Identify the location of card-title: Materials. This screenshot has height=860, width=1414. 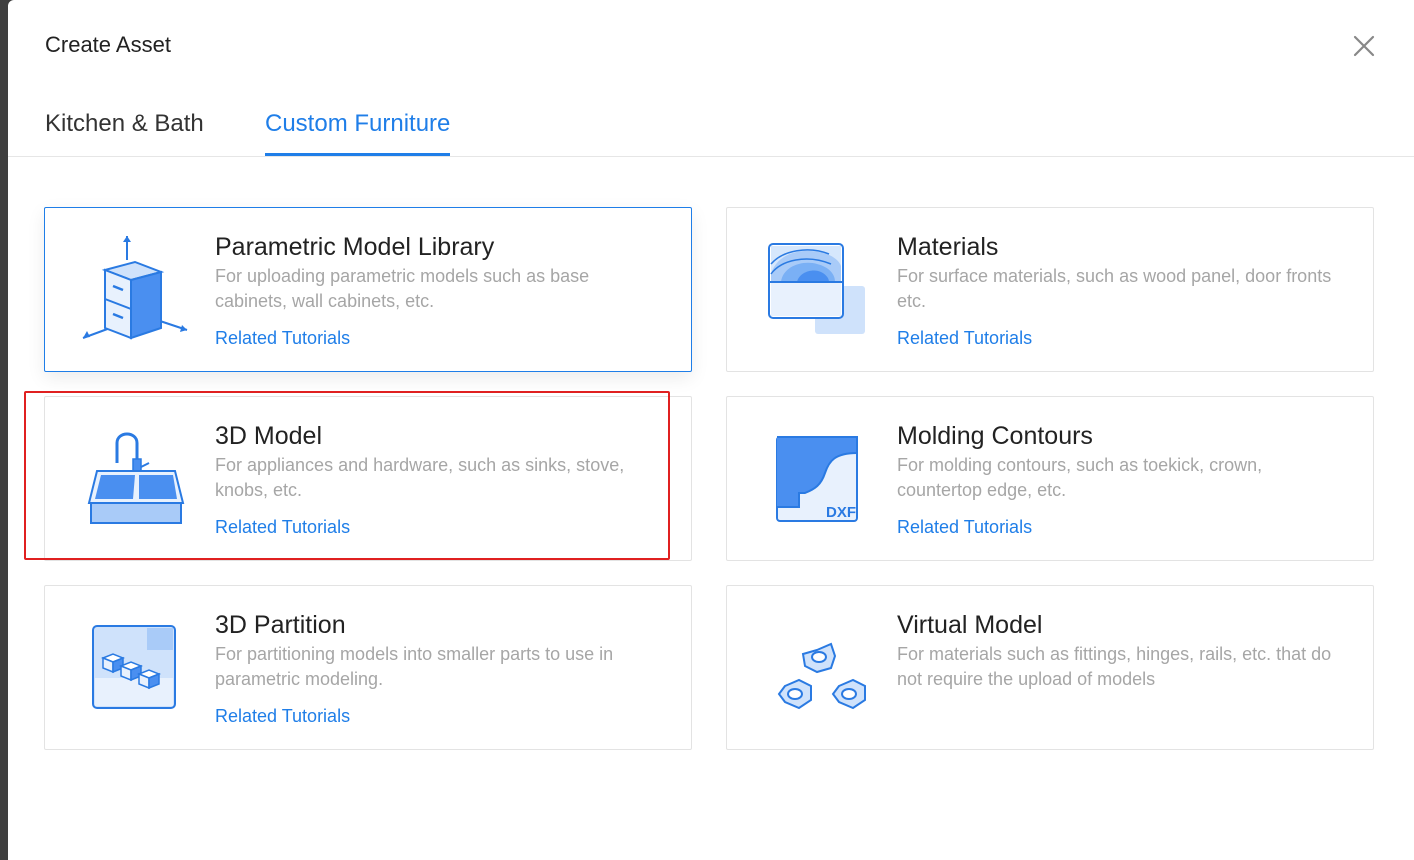
(948, 247).